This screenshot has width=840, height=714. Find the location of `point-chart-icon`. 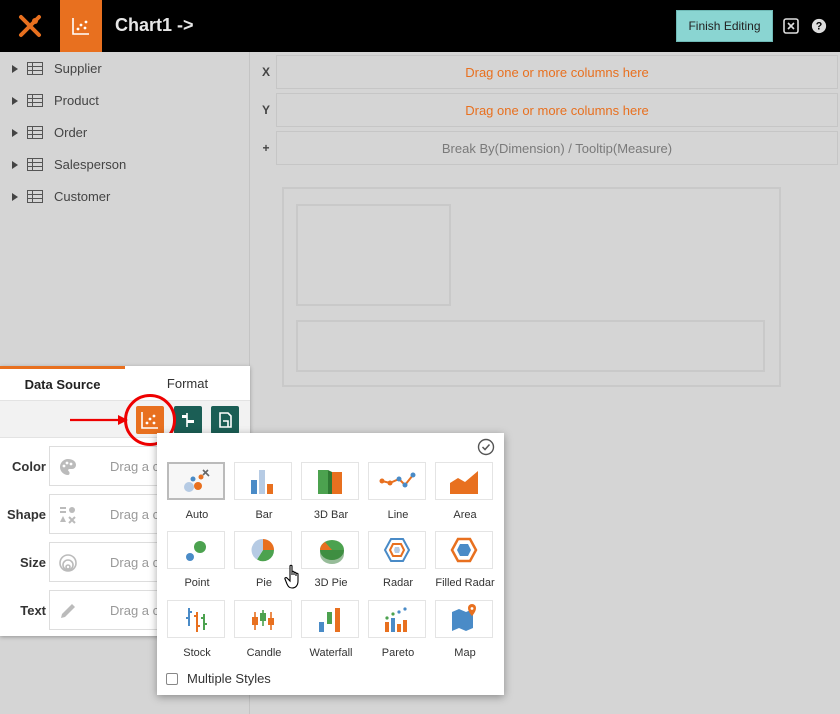

point-chart-icon is located at coordinates (196, 551).